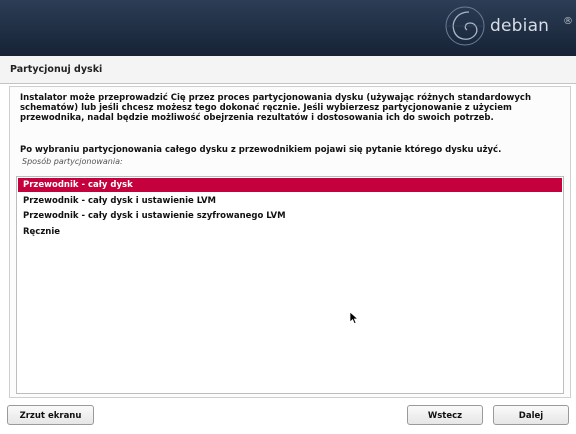 The width and height of the screenshot is (576, 434). I want to click on dialog-title-bar: Partycjonuj dyski, so click(288, 70).